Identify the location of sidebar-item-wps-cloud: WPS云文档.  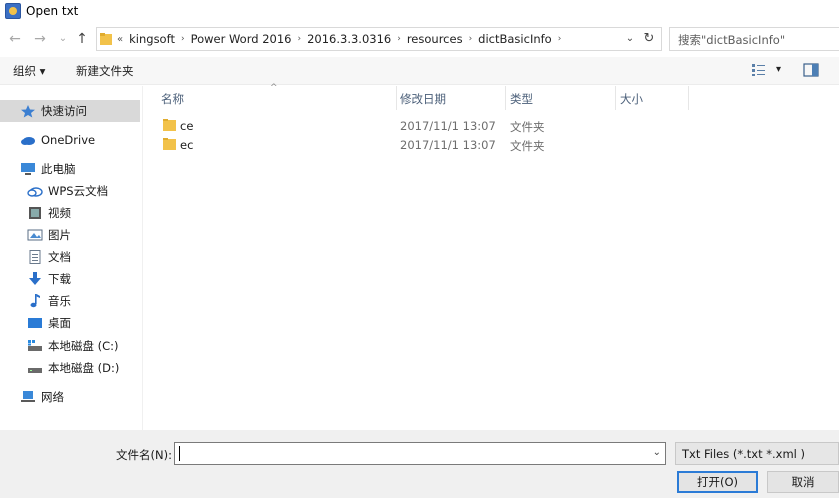
(70, 191).